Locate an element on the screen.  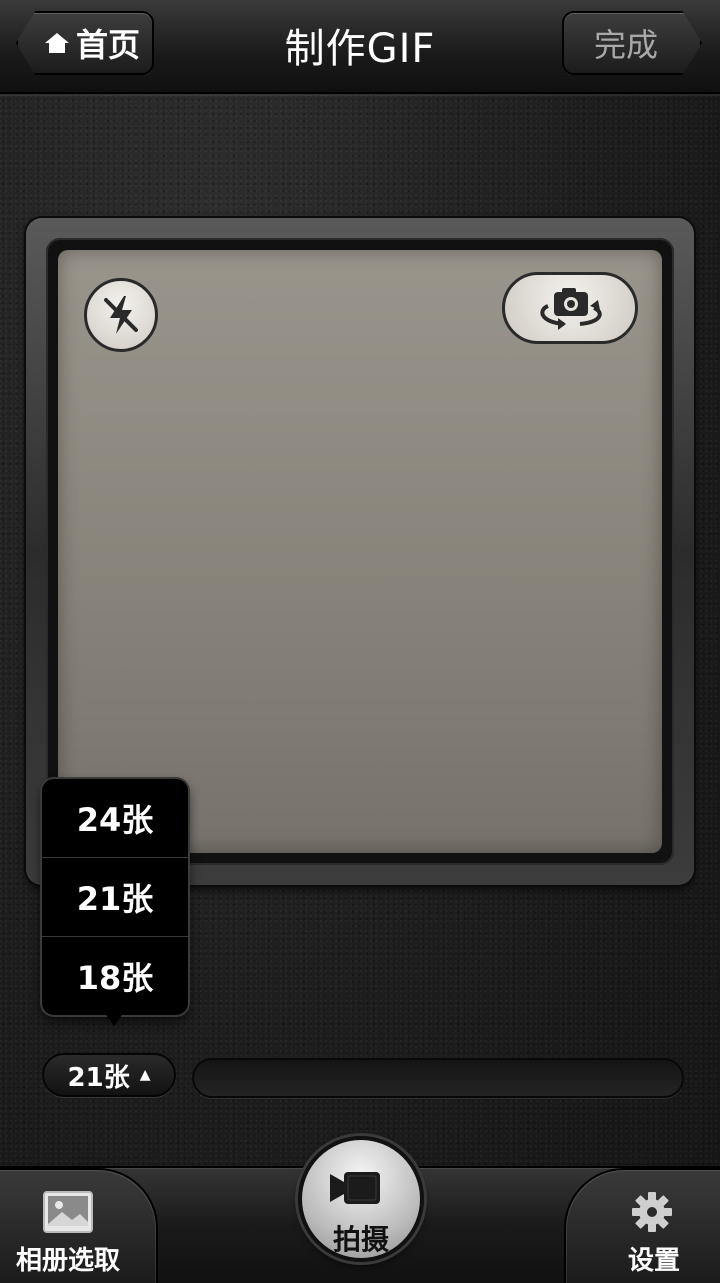
frame-count-option: 18张 is located at coordinates (115, 976).